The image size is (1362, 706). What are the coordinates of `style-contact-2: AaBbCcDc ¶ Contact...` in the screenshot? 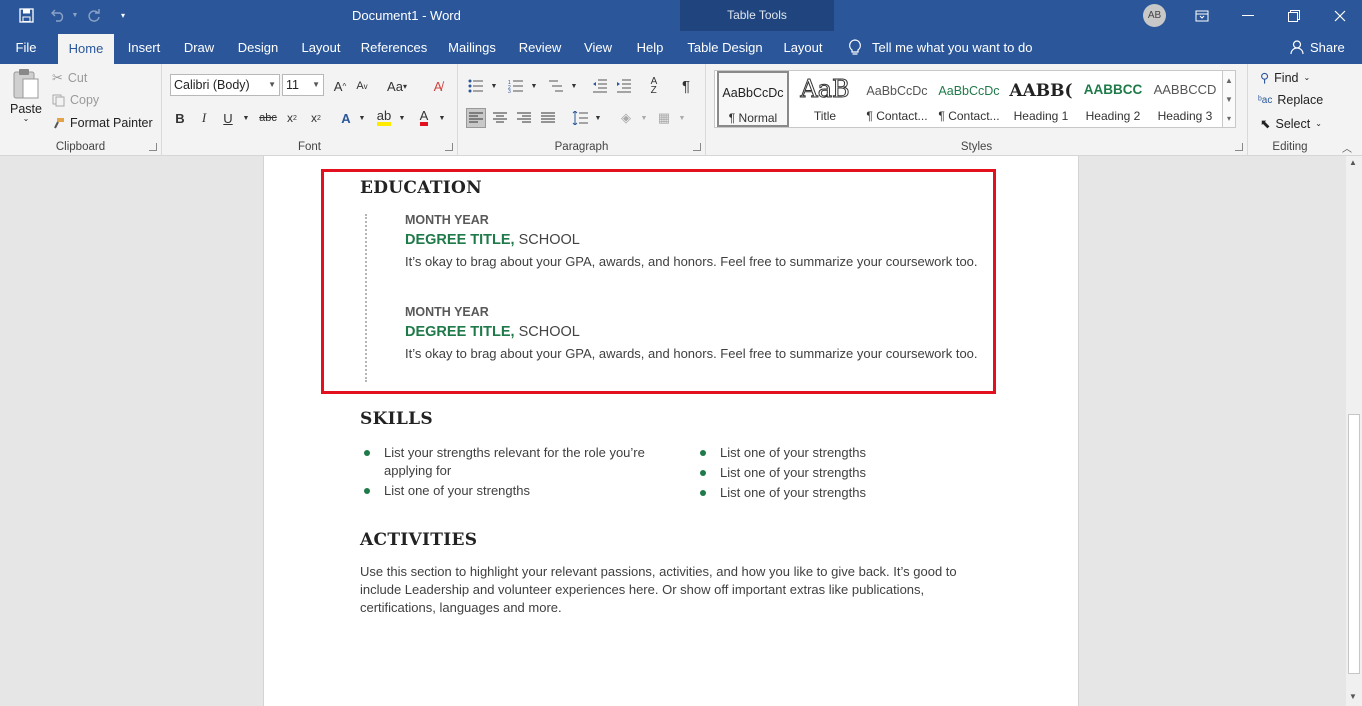 It's located at (969, 99).